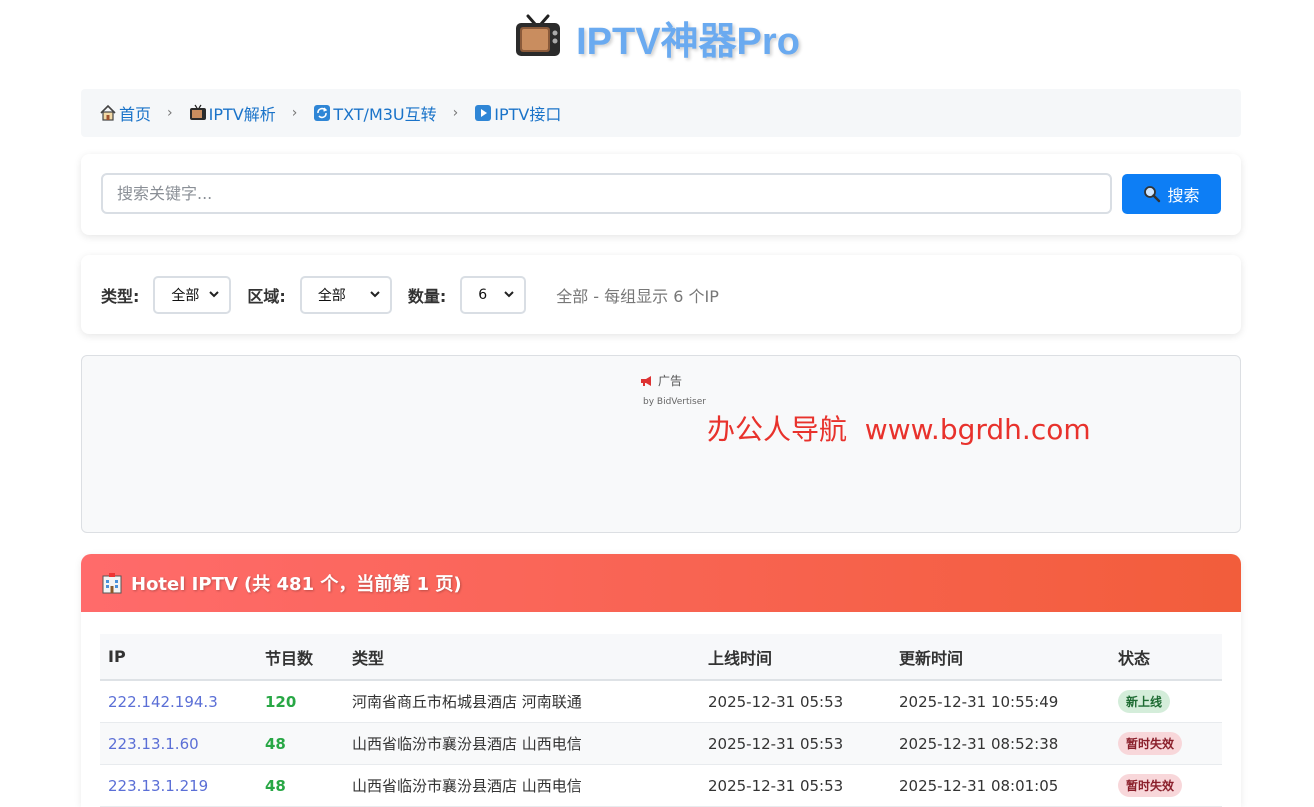 The width and height of the screenshot is (1314, 807). Describe the element at coordinates (795, 657) in the screenshot. I see `column-header: 上线时间` at that location.